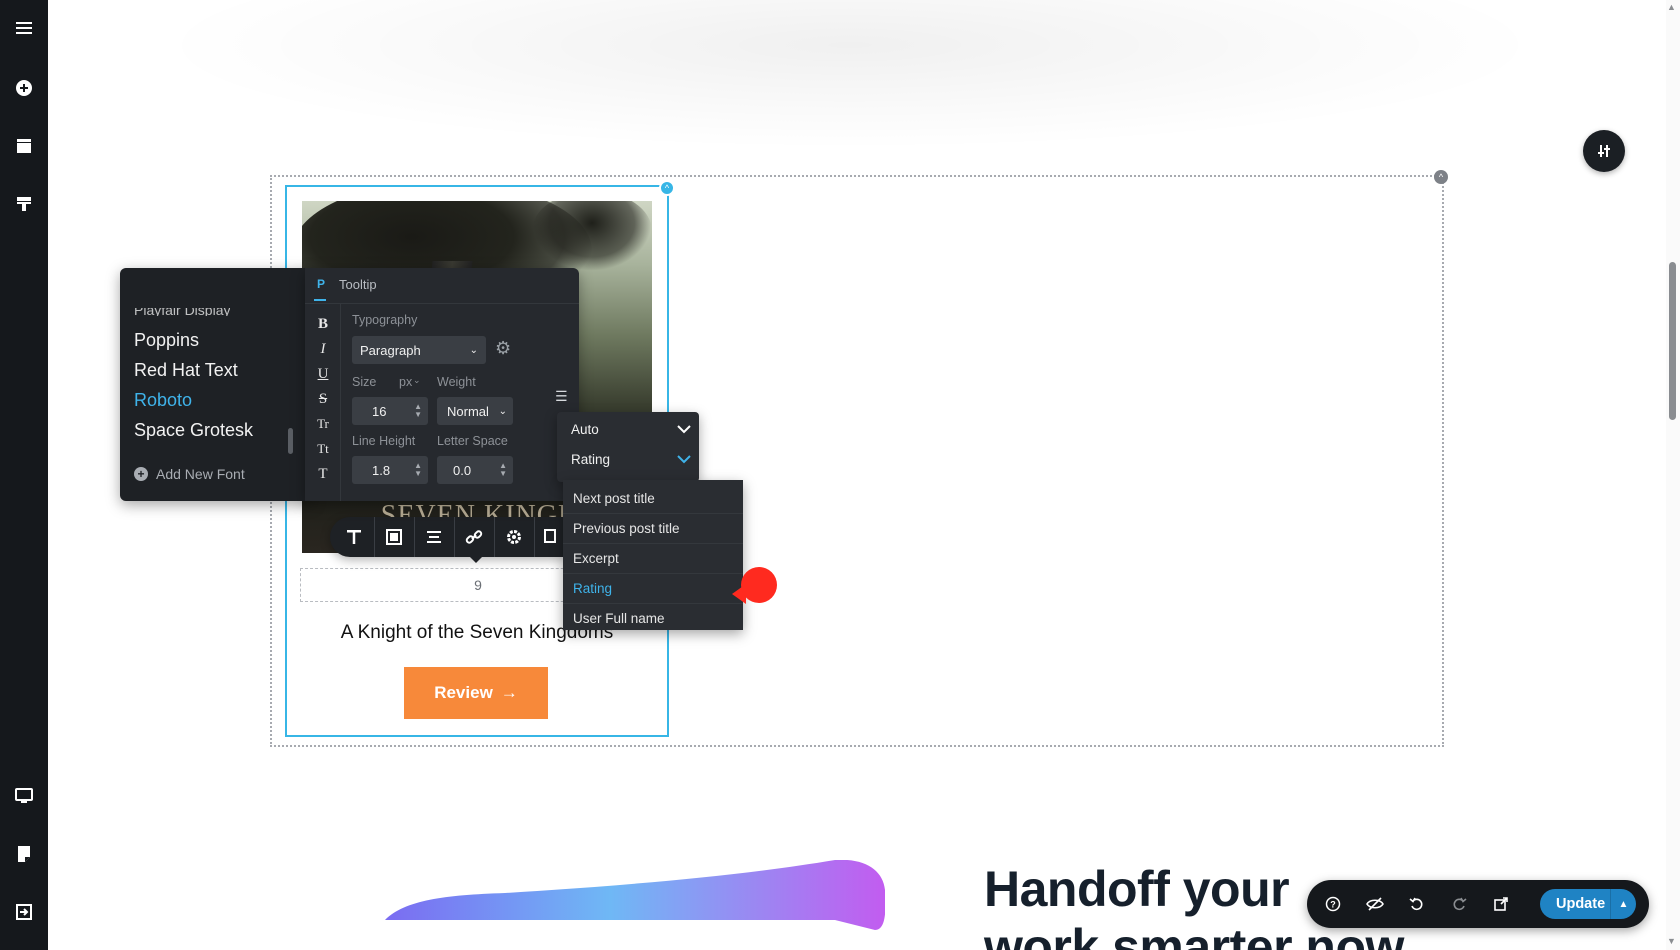 The width and height of the screenshot is (1680, 950). Describe the element at coordinates (24, 912) in the screenshot. I see `exit-icon` at that location.